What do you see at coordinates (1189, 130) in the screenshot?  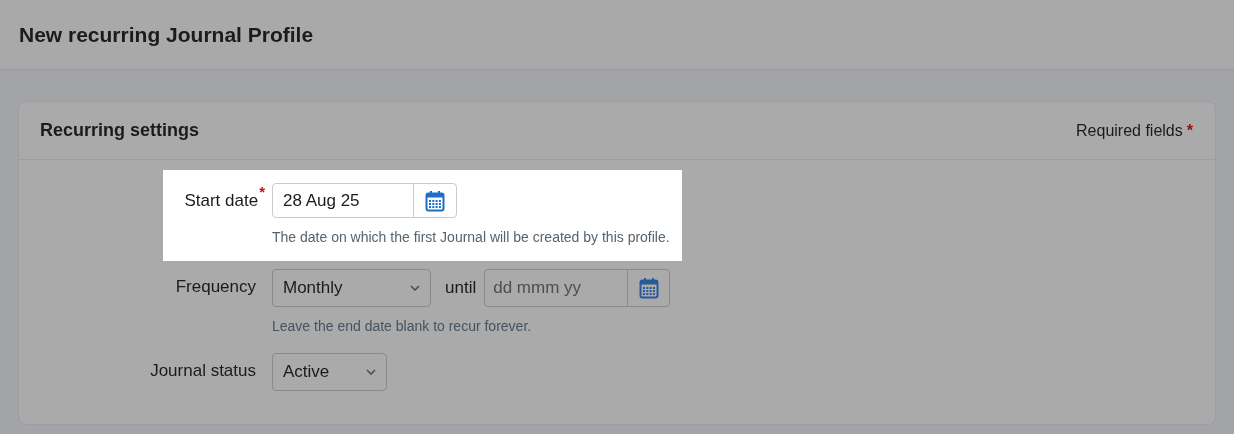 I see `required-mark: *` at bounding box center [1189, 130].